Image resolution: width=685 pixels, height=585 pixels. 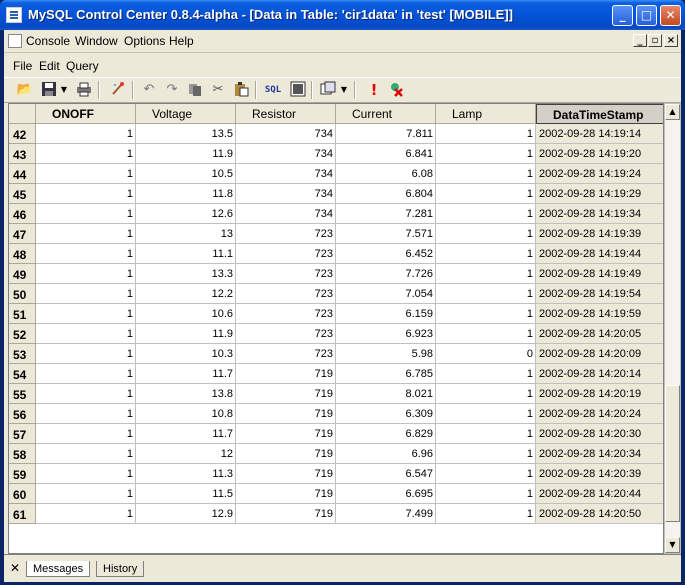 What do you see at coordinates (646, 15) in the screenshot?
I see `maximize-button: □` at bounding box center [646, 15].